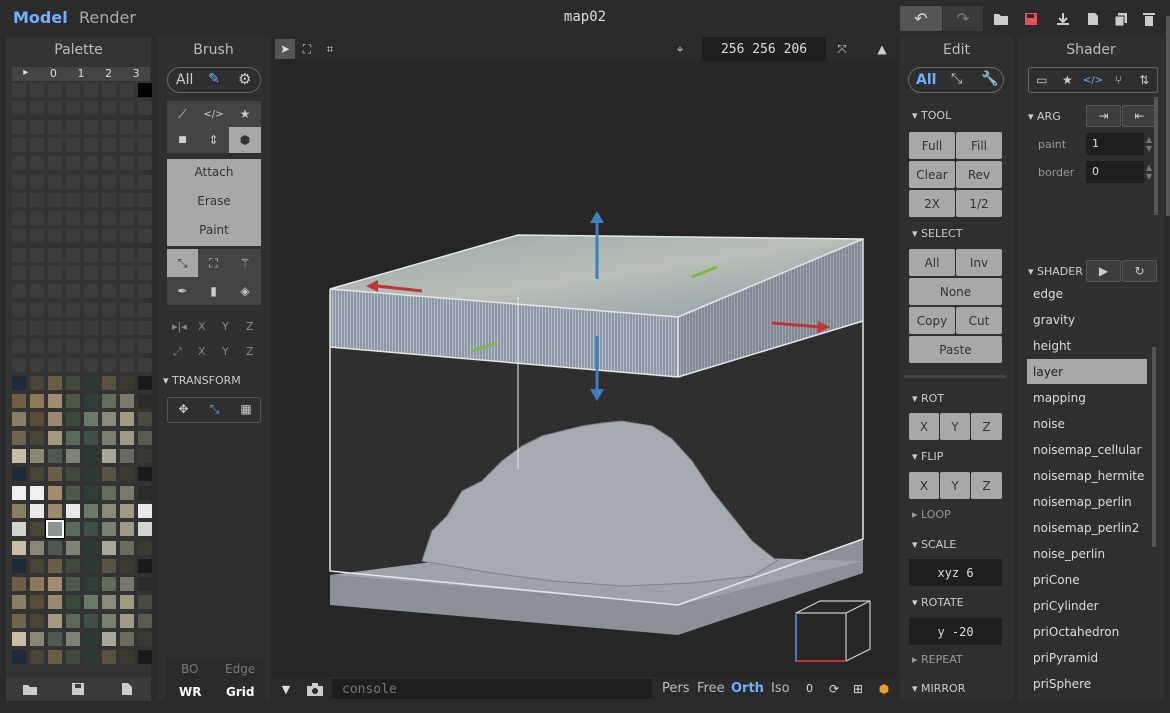 This screenshot has width=1170, height=713. I want to click on resize-tool: ⤡, so click(182, 263).